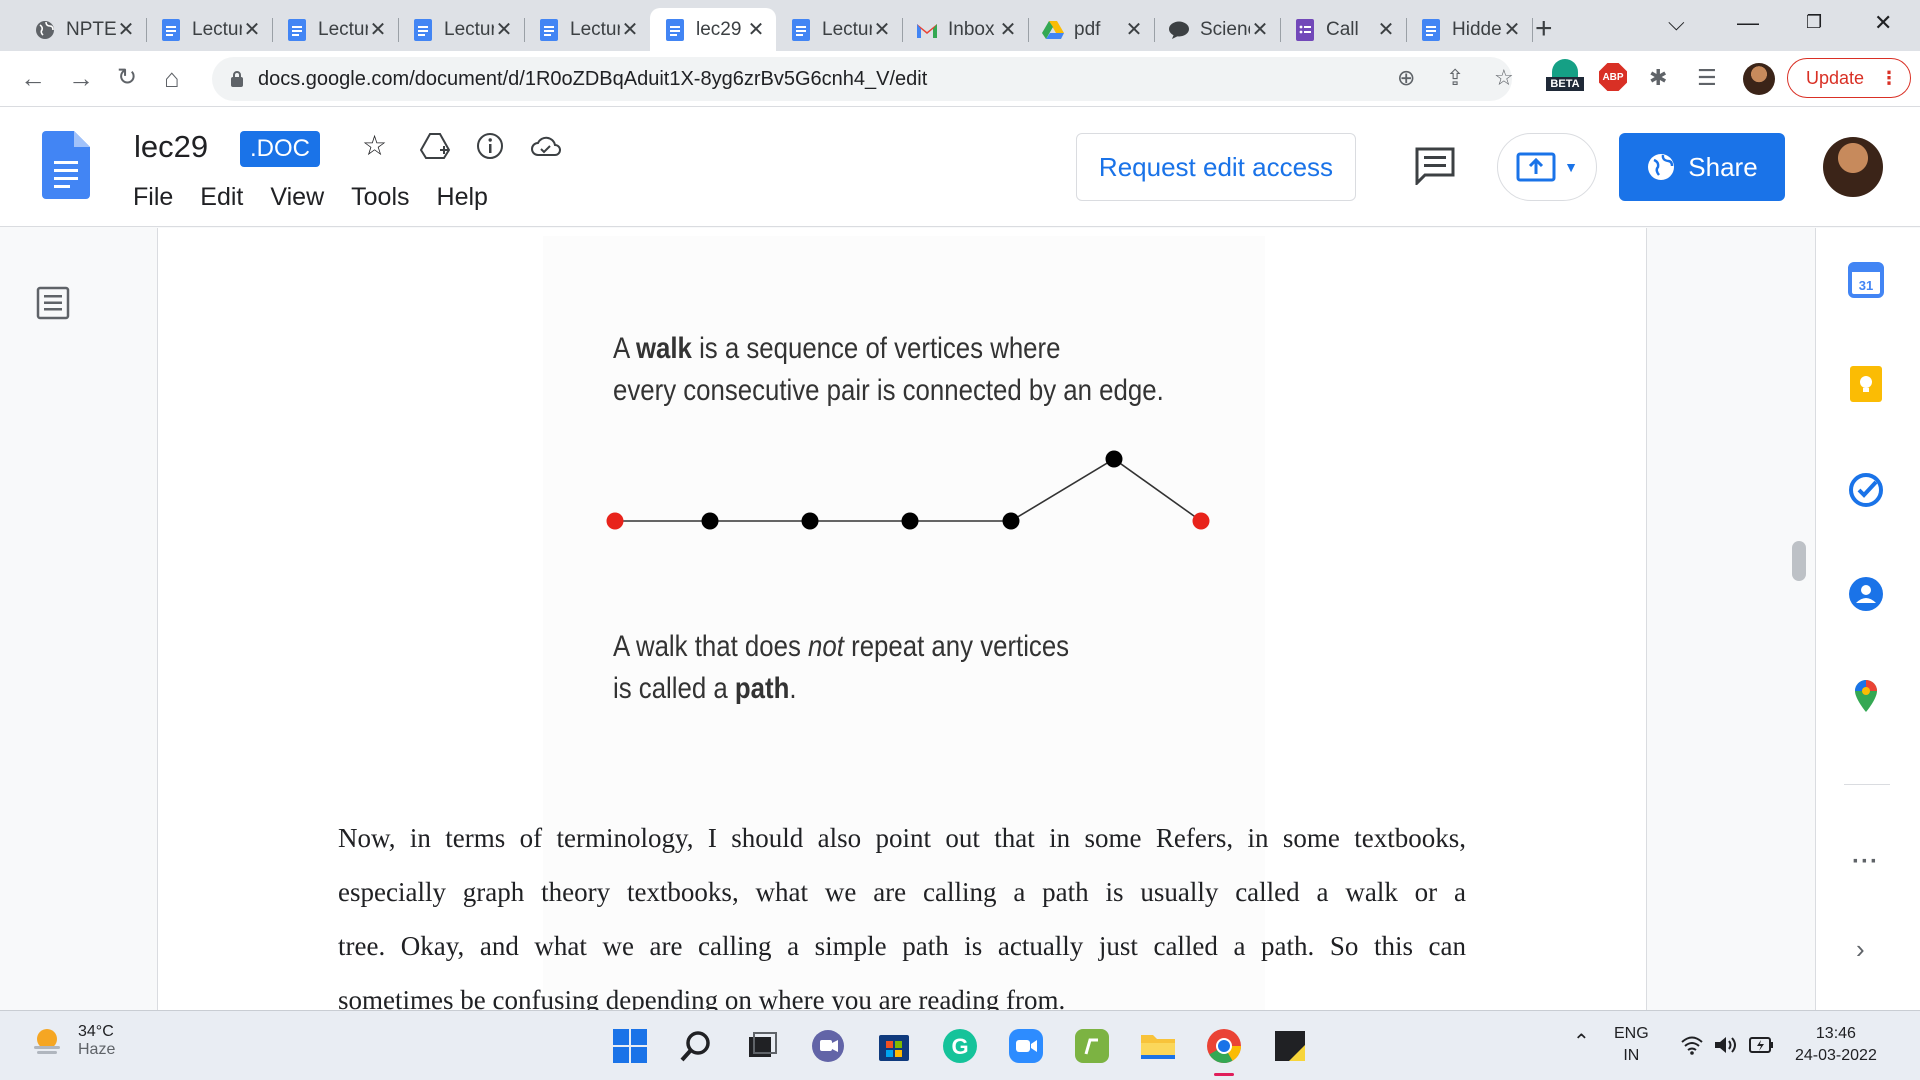  Describe the element at coordinates (713, 29) in the screenshot. I see `browser-tab-active: lec29 ✕` at that location.